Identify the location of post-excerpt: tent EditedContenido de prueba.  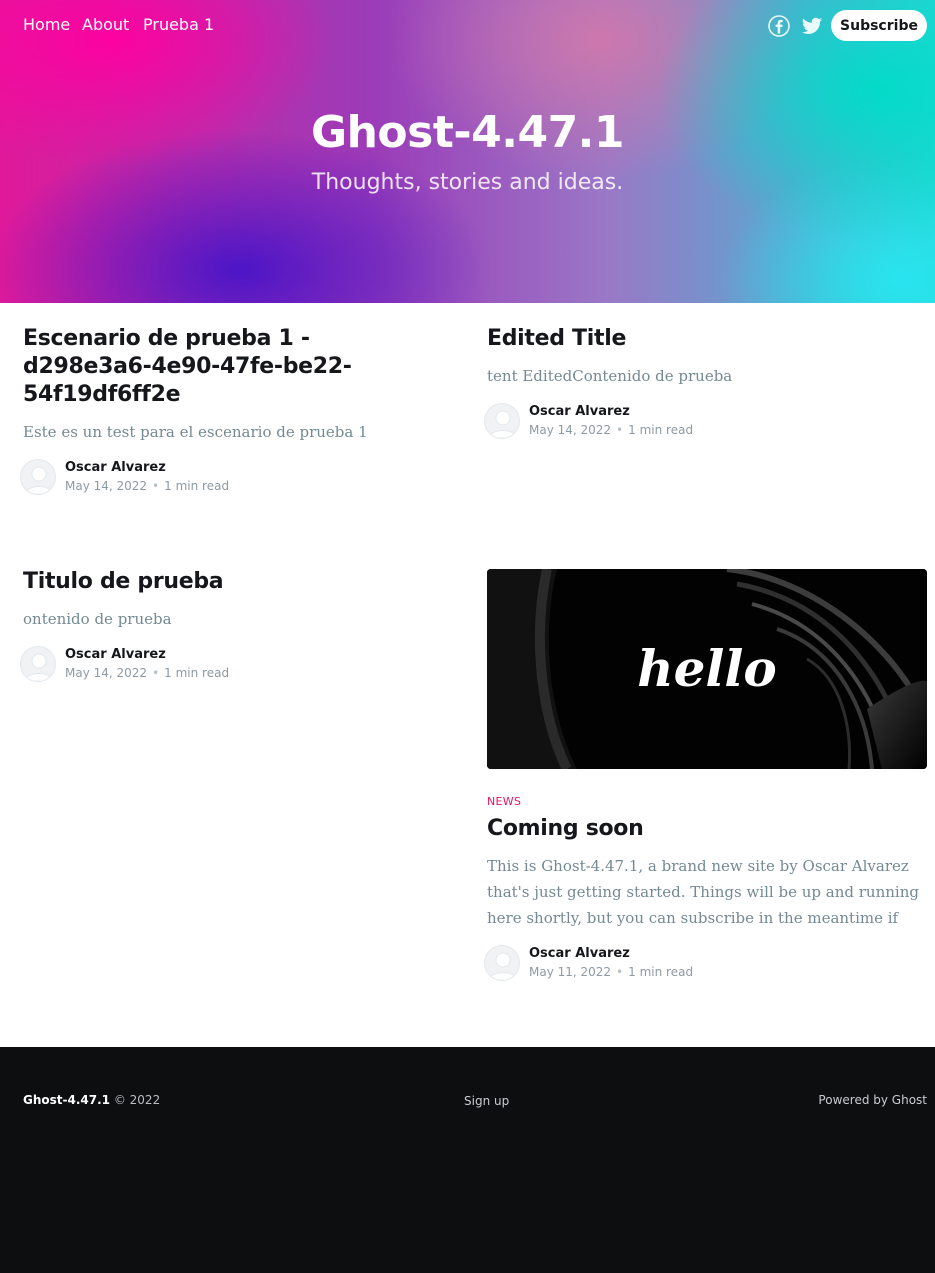
(610, 376).